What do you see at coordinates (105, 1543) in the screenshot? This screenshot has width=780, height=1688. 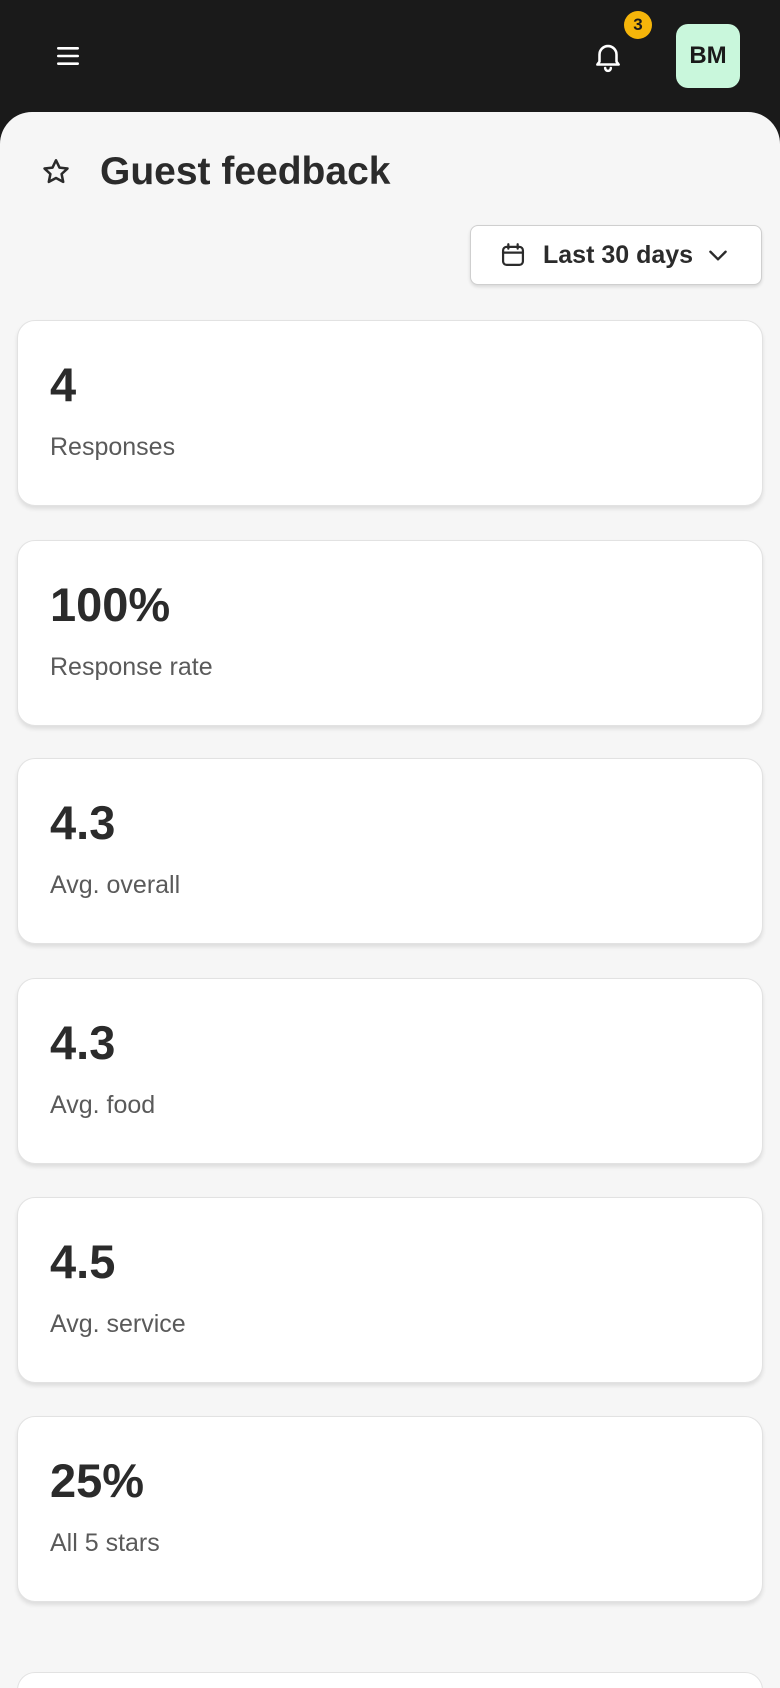 I see `stat-label: All 5 stars` at bounding box center [105, 1543].